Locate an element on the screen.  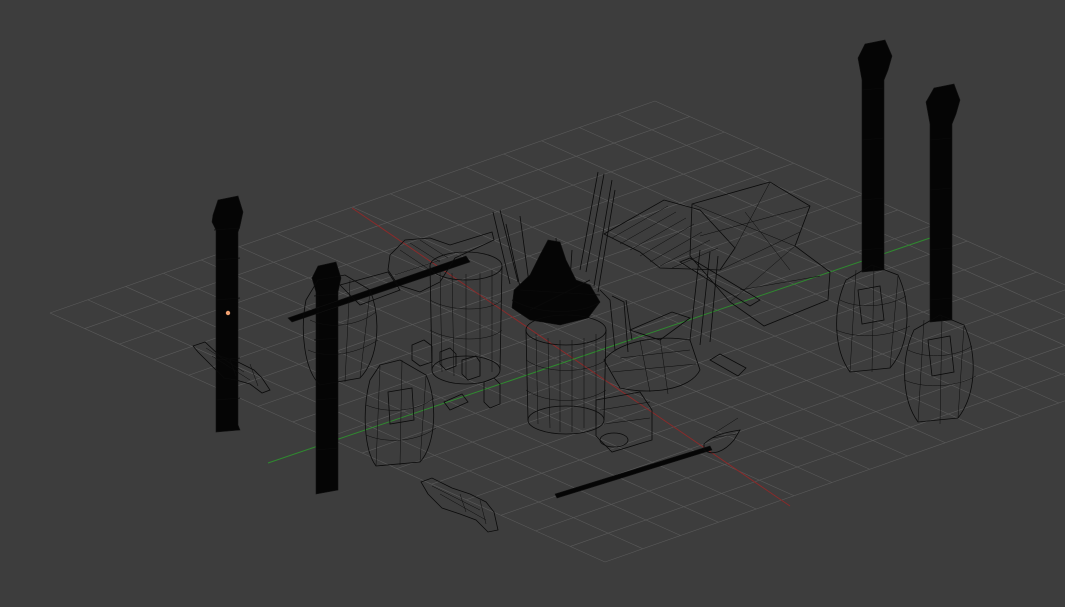
right-pillar-front is located at coordinates (943, 203).